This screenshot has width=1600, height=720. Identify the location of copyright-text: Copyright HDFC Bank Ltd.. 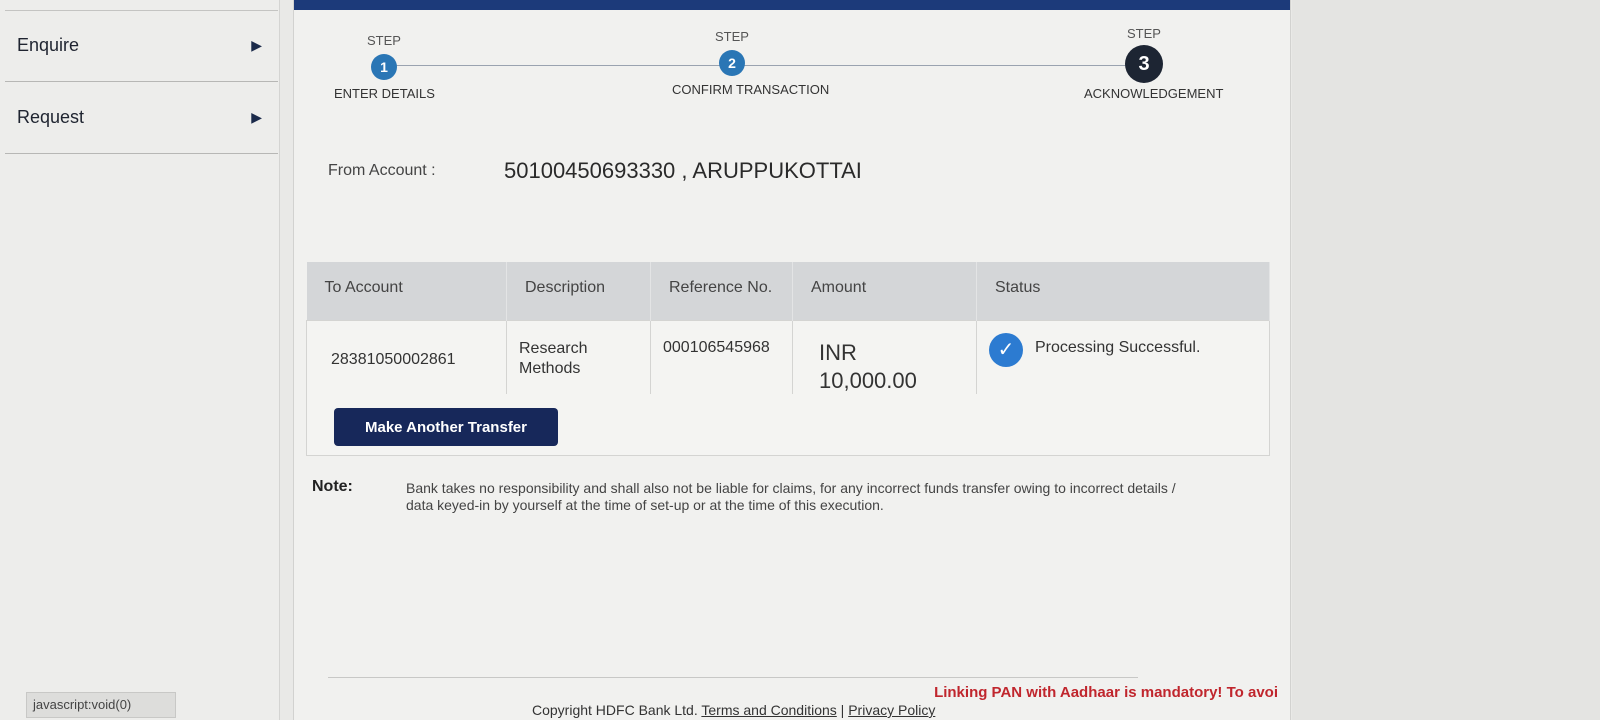
(615, 710).